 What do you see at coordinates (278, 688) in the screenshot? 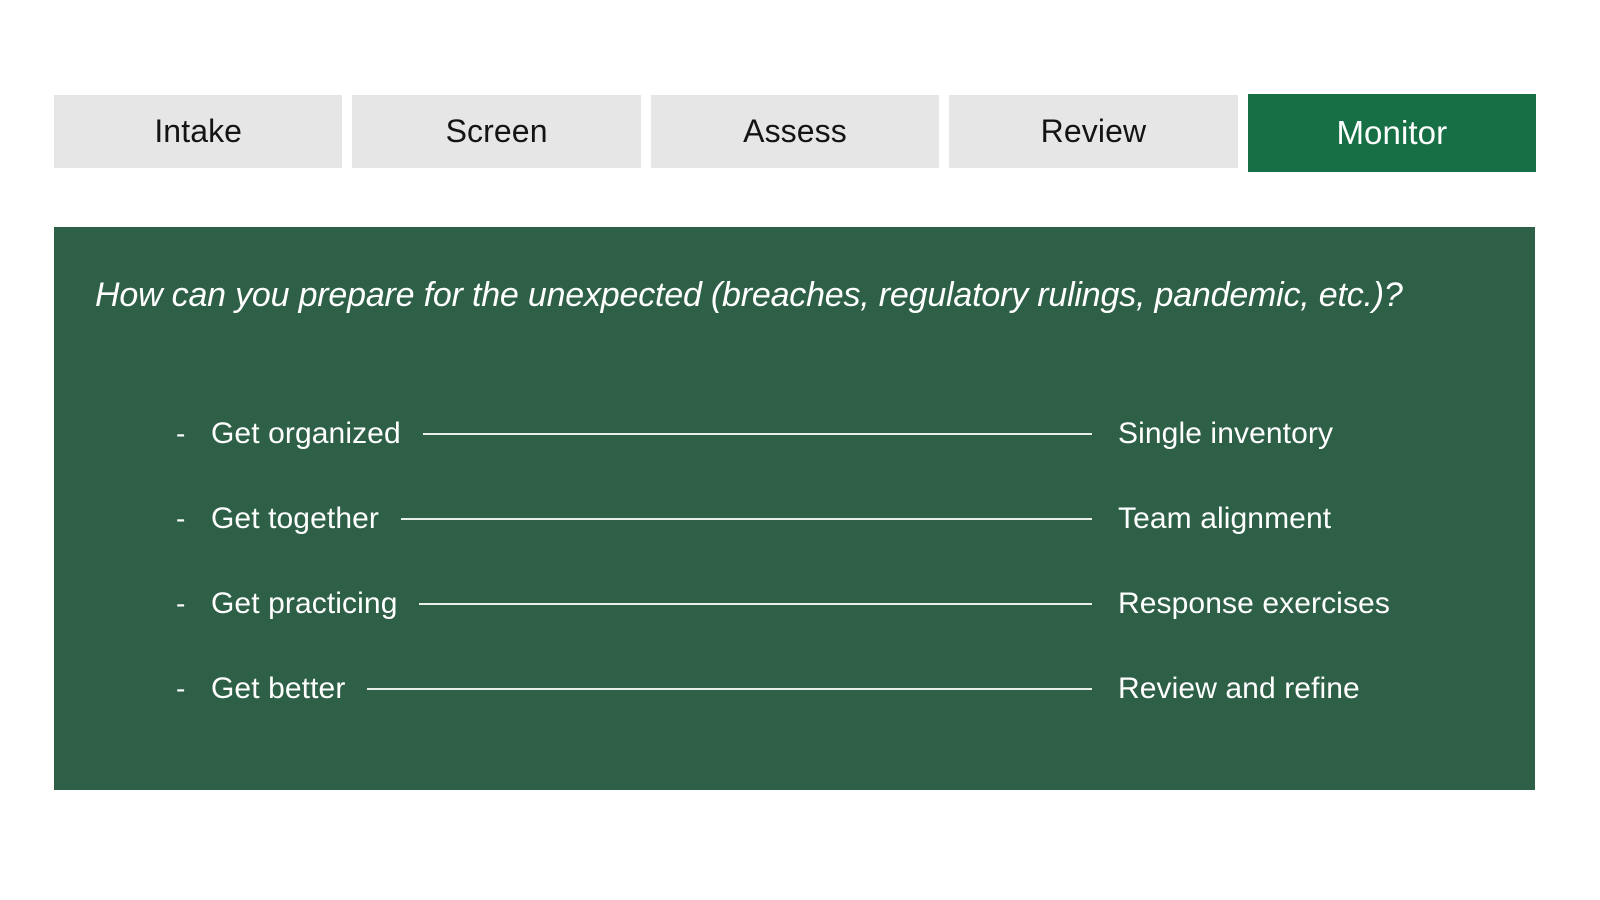
I see `pair-row-left-label: Get better` at bounding box center [278, 688].